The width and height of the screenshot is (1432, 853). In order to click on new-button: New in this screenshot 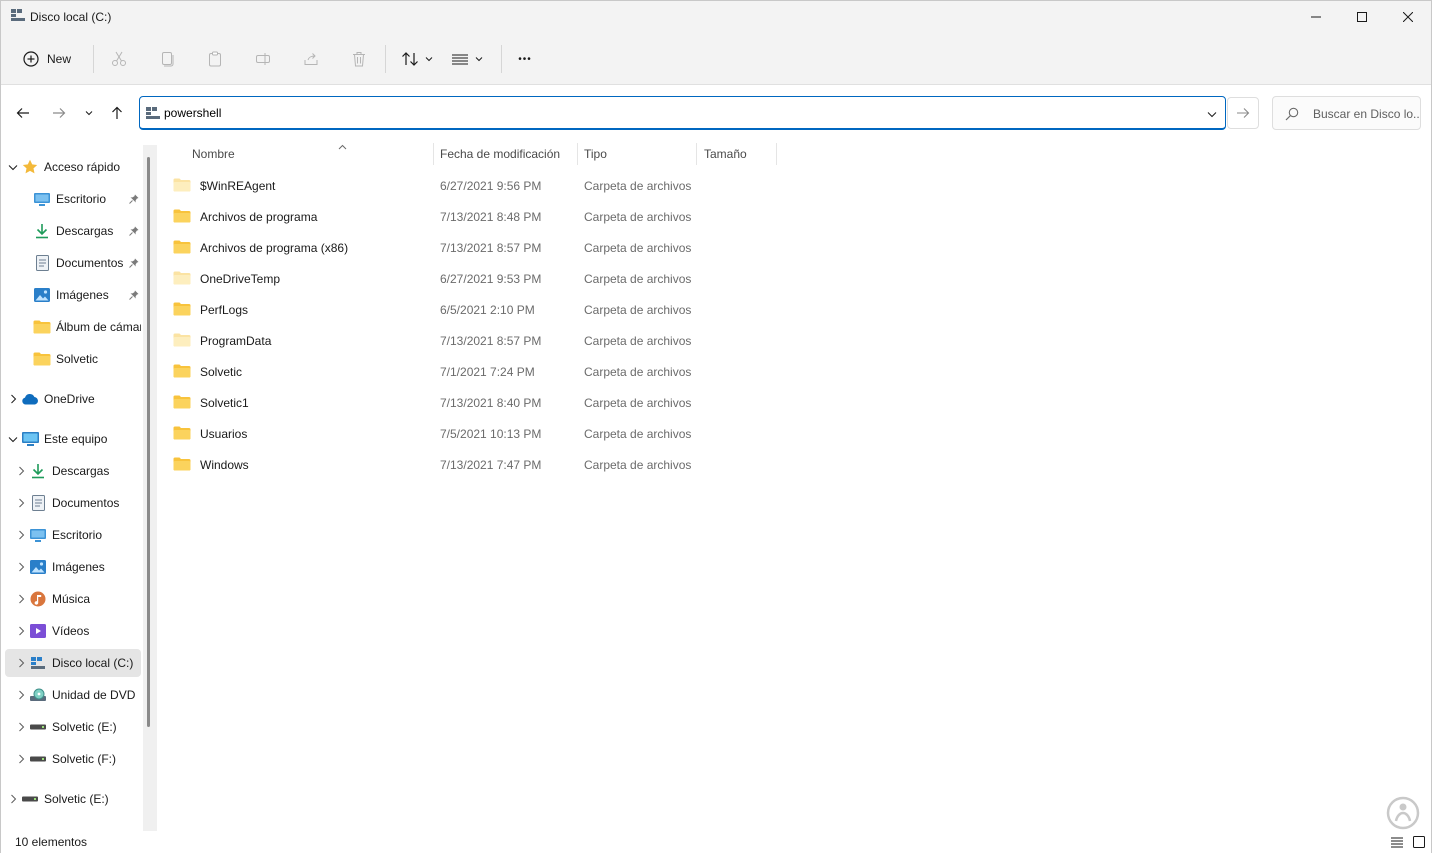, I will do `click(49, 59)`.